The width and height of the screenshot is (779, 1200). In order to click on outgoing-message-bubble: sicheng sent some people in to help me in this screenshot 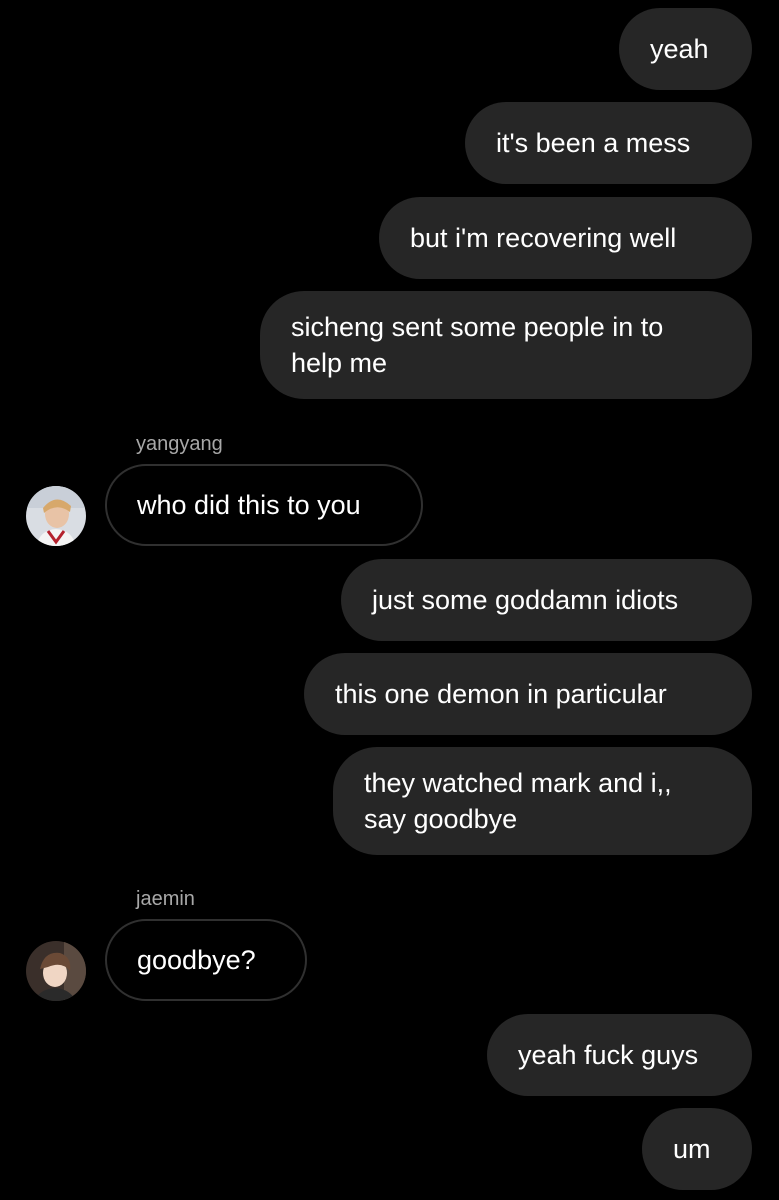, I will do `click(506, 345)`.